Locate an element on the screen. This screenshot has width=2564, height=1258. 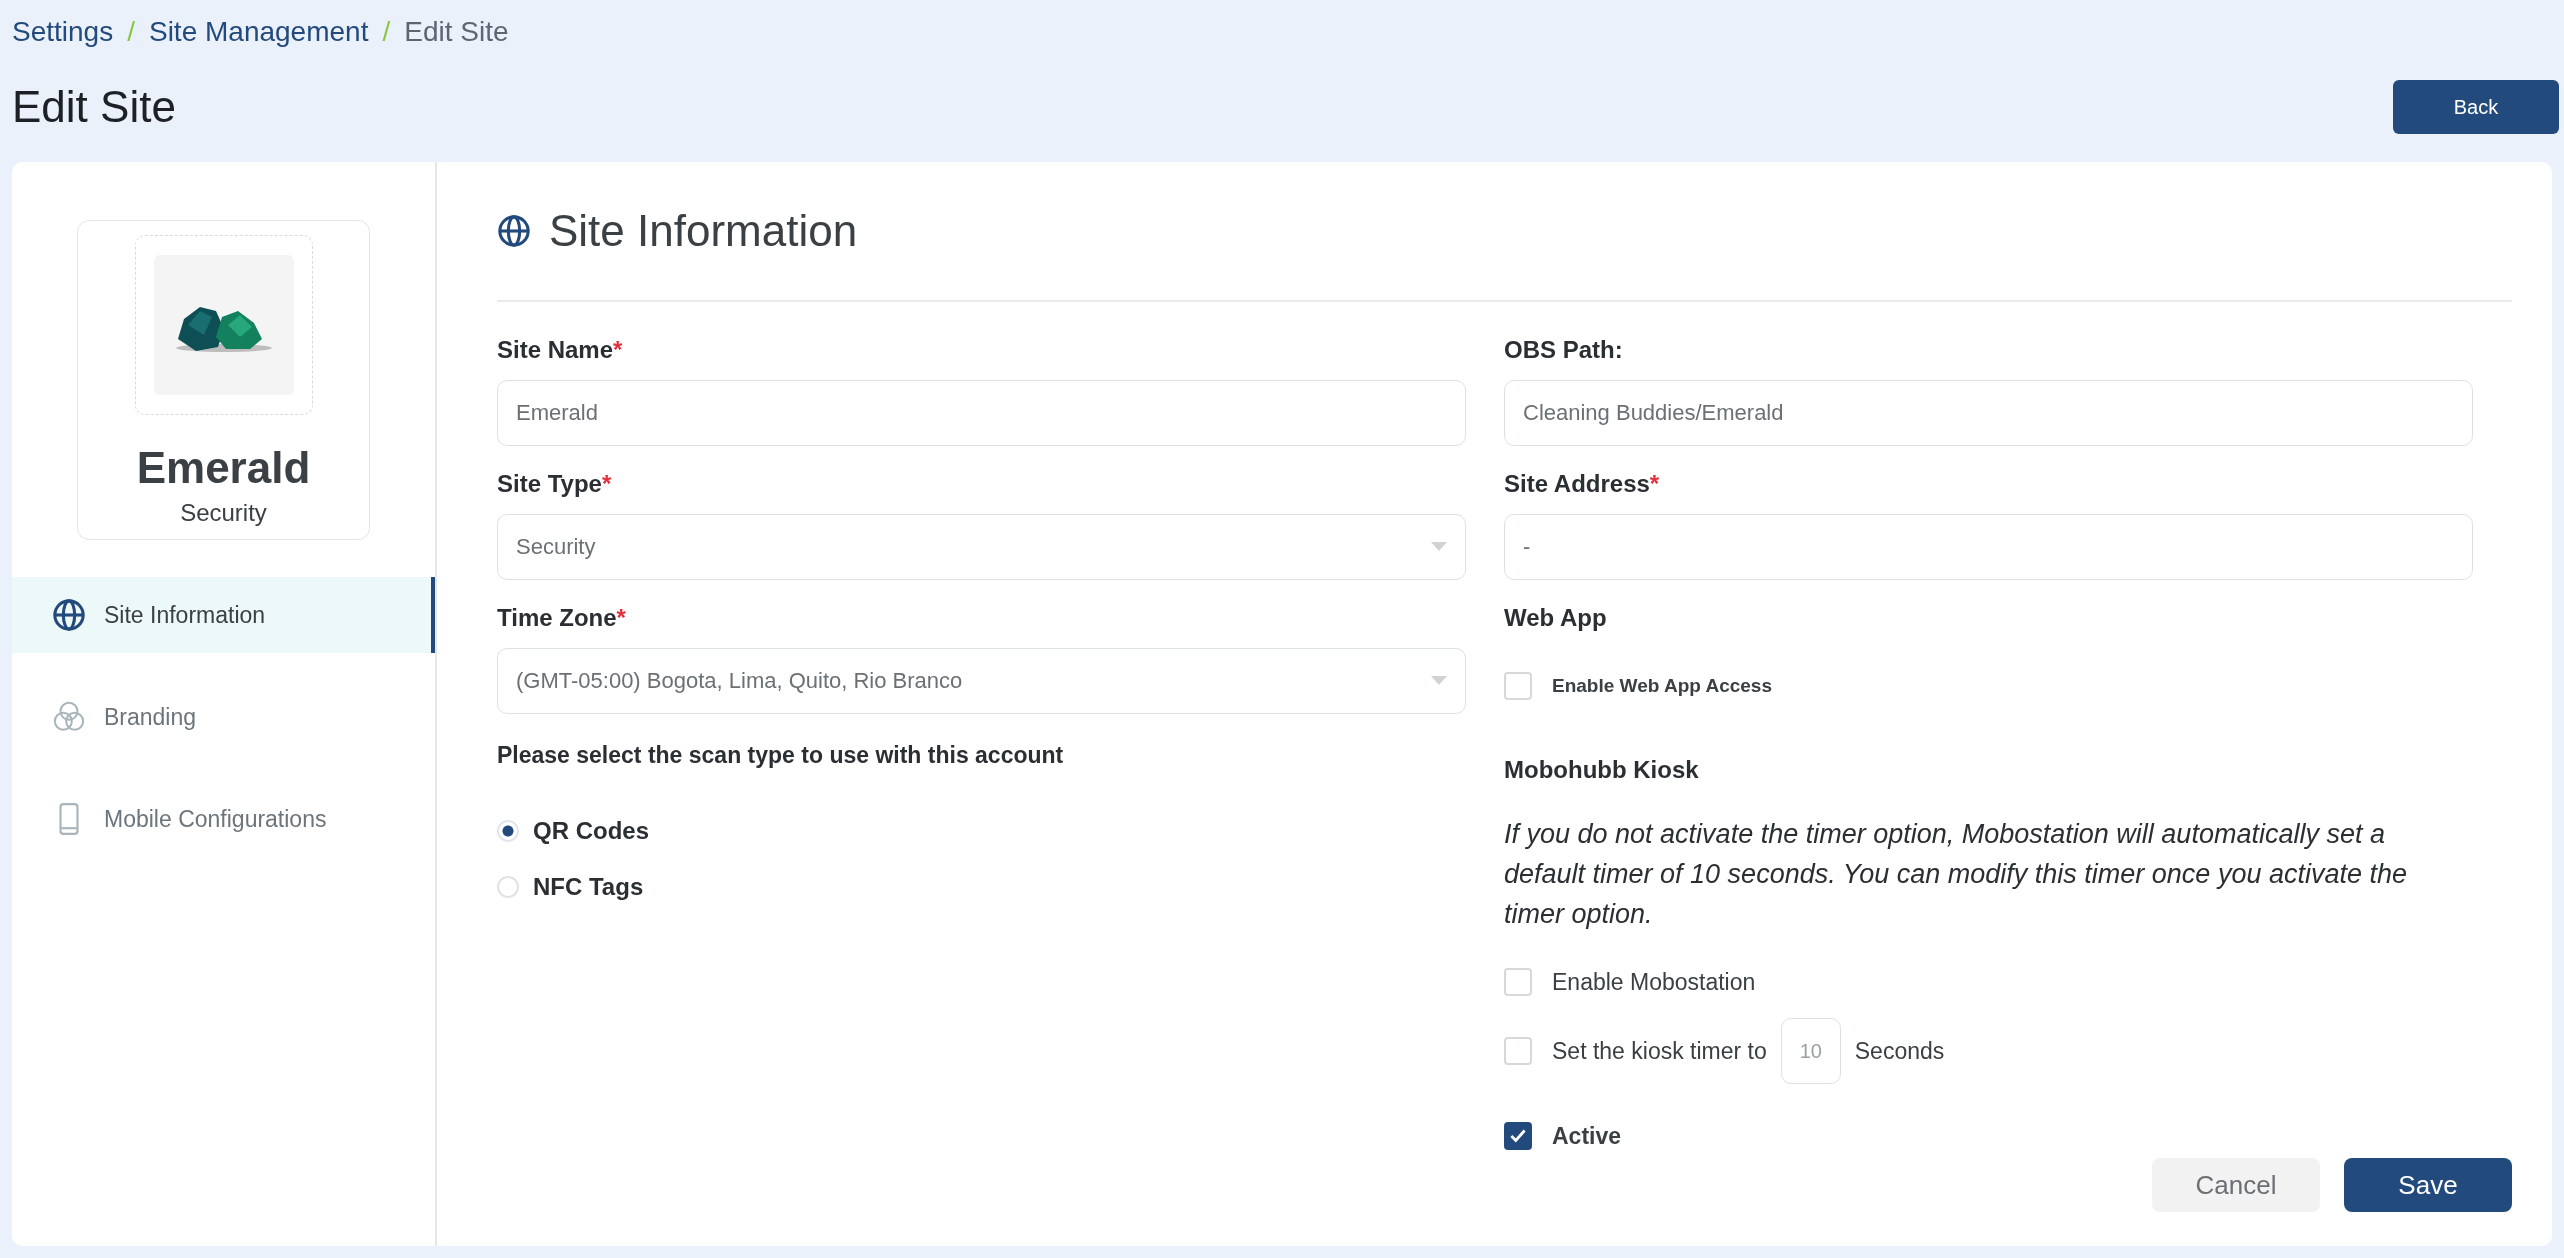
sidebar-item-label: Site Information is located at coordinates (185, 615).